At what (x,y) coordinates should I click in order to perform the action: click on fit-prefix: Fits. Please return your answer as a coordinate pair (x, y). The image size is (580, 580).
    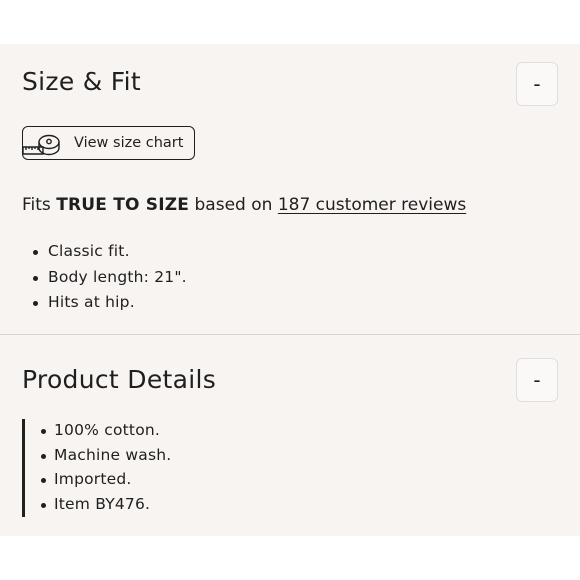
    Looking at the image, I should click on (36, 205).